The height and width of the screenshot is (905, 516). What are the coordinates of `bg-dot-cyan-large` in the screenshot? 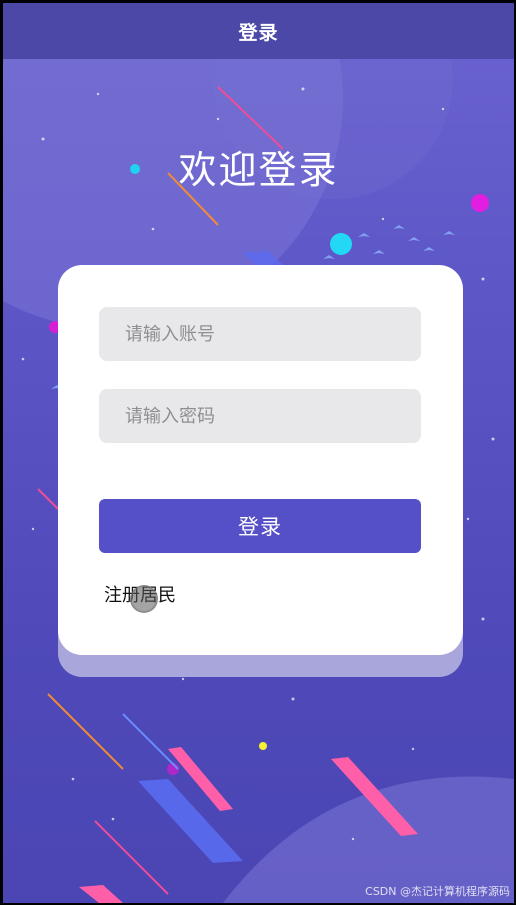 It's located at (341, 244).